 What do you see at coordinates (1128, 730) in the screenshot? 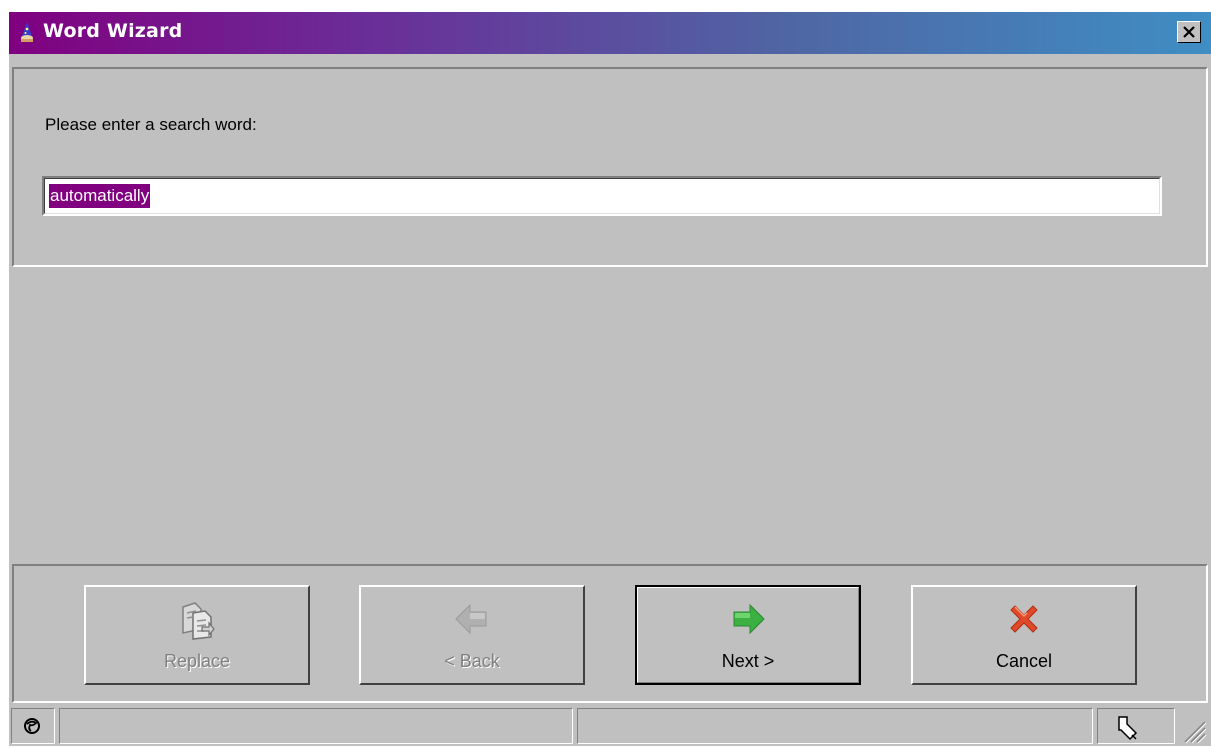
I see `pointer-cursor-icon` at bounding box center [1128, 730].